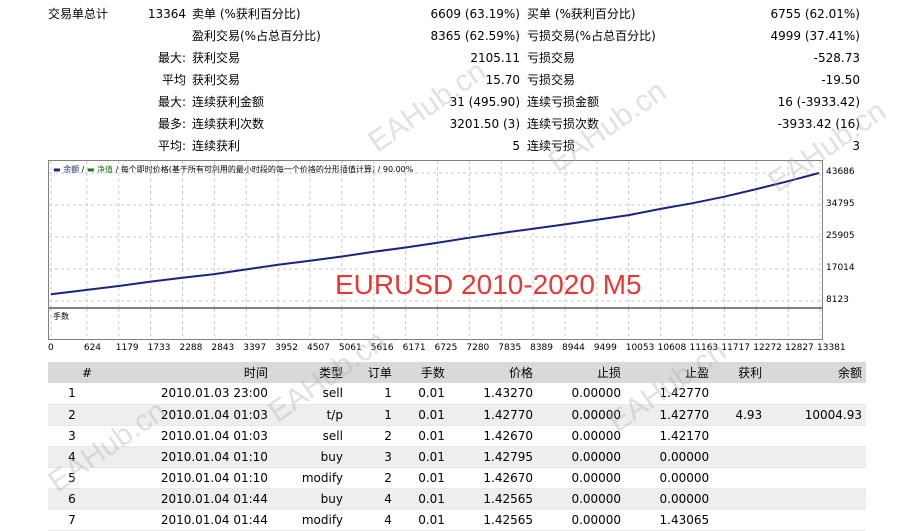 Image resolution: width=898 pixels, height=531 pixels. I want to click on average-consecutive-prefix: 平均:, so click(171, 146).